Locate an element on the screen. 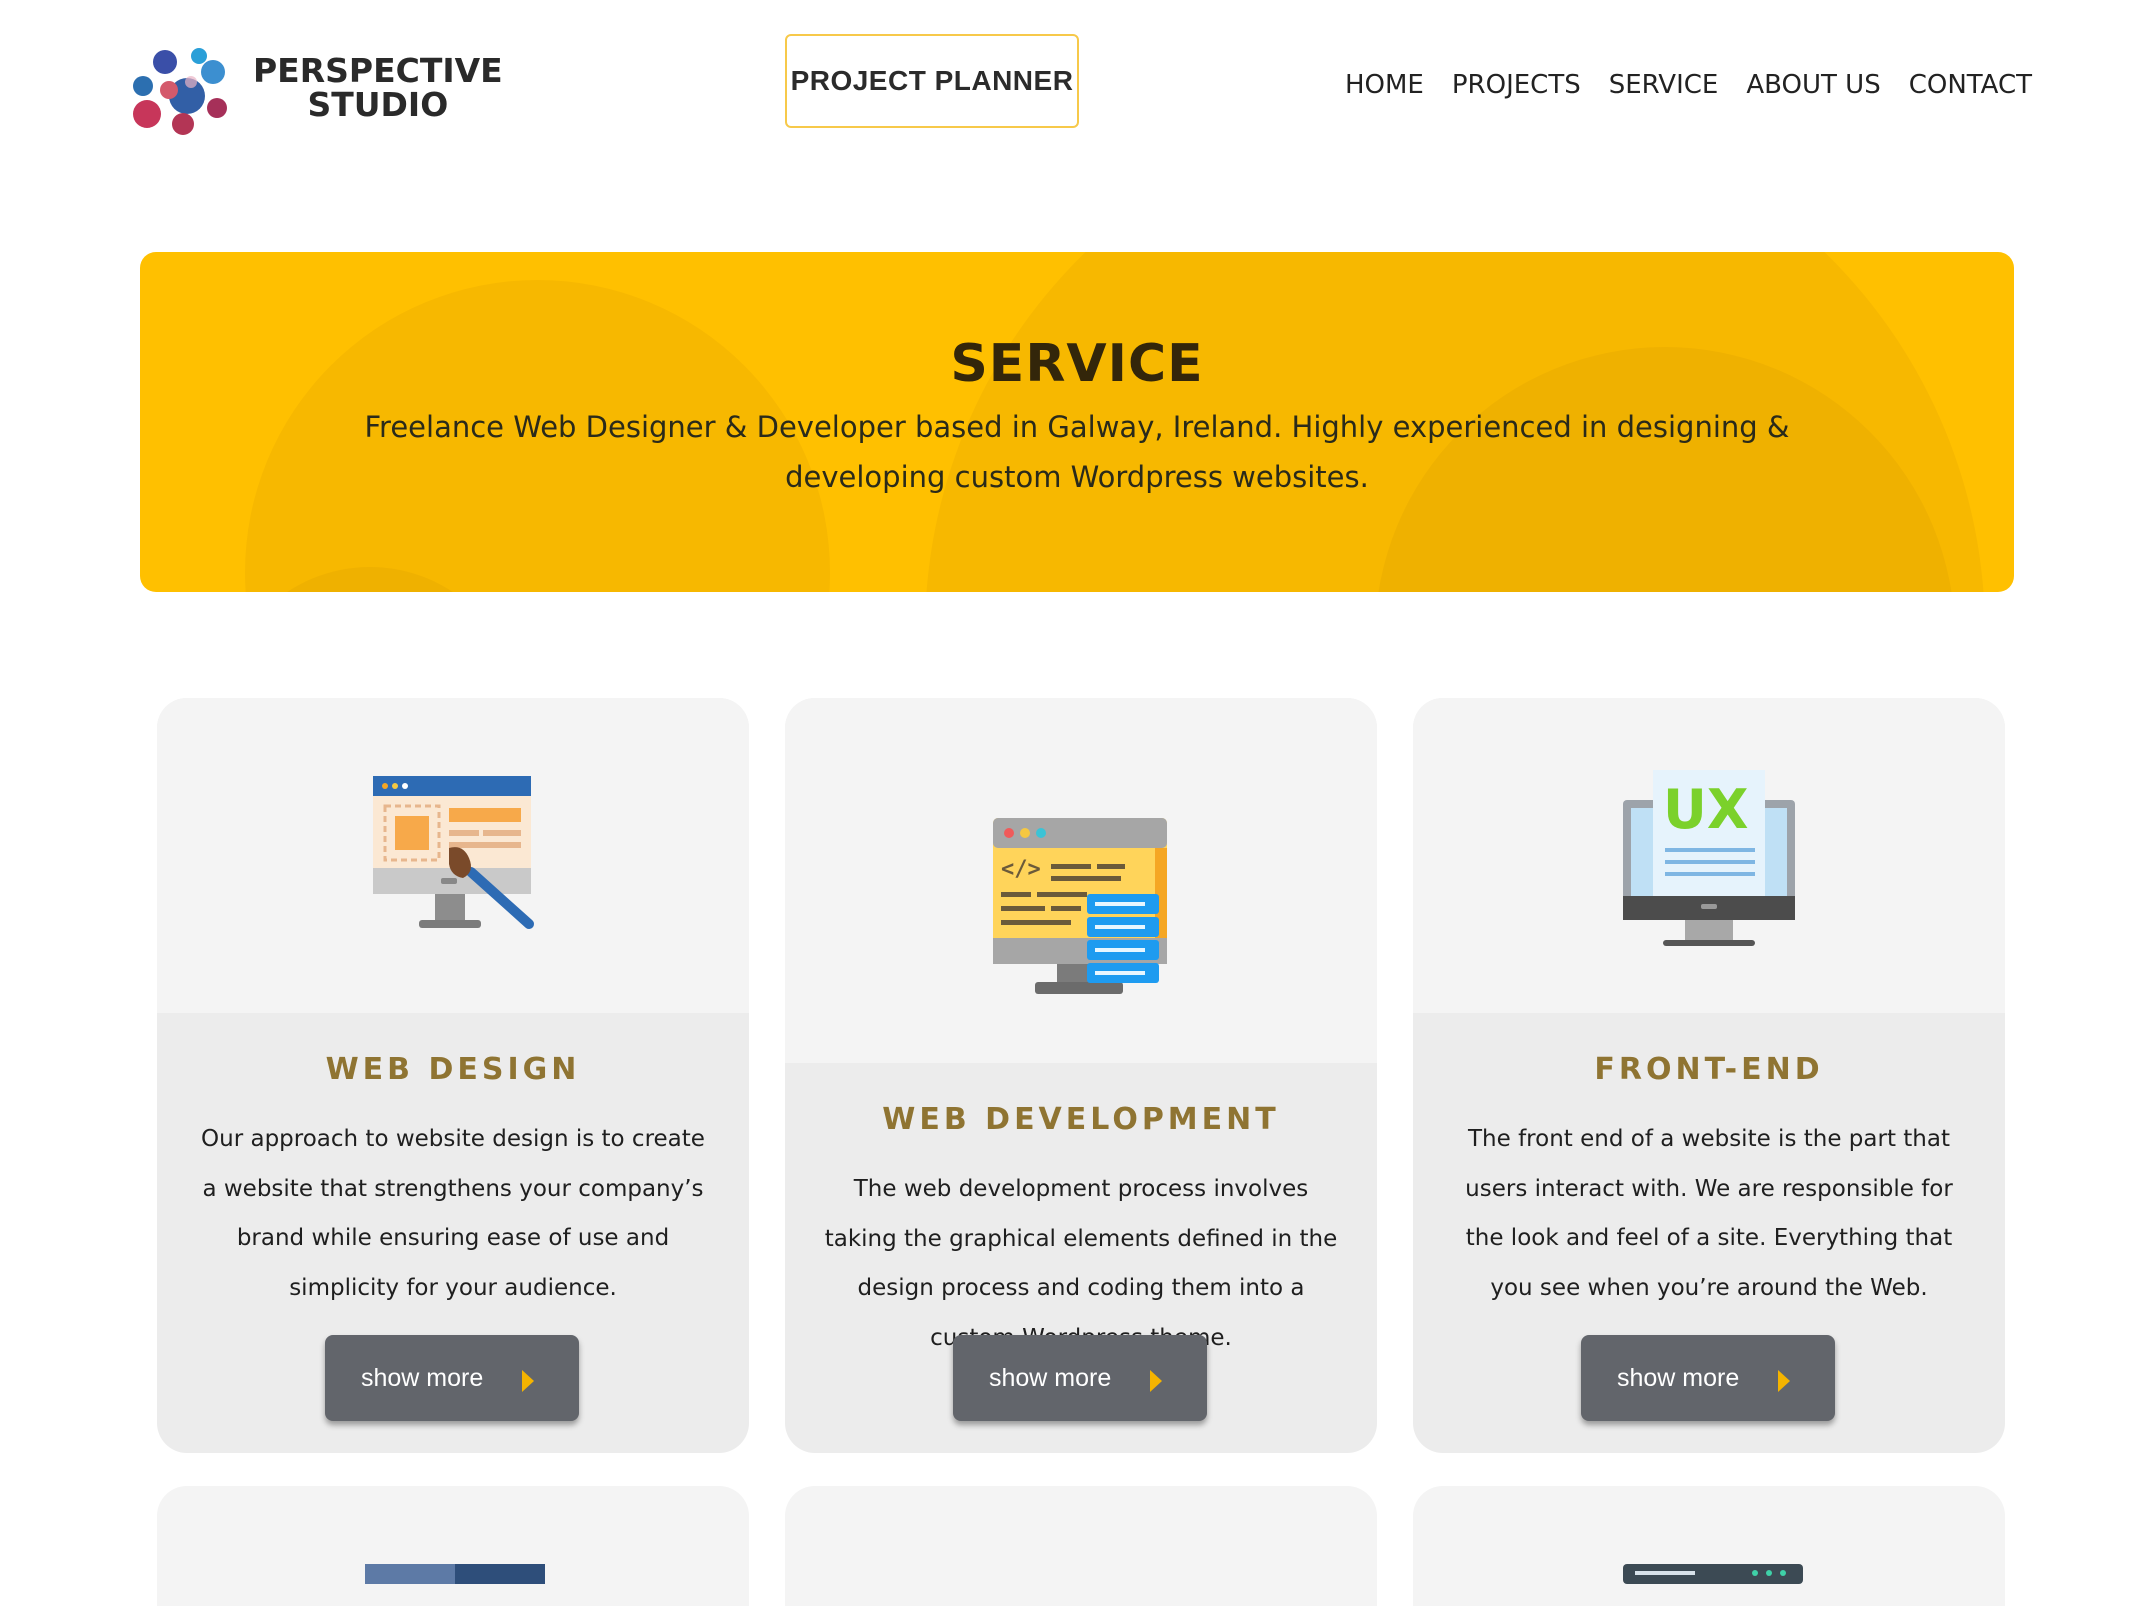  web-design-icon is located at coordinates (453, 852).